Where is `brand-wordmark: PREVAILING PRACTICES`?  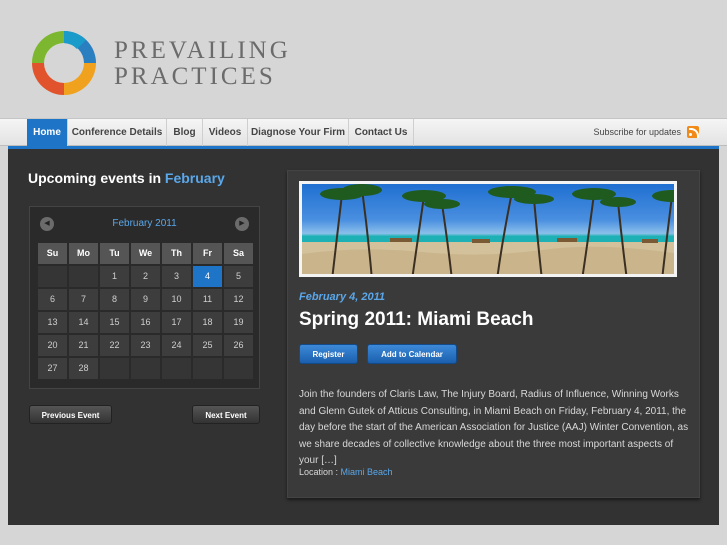 brand-wordmark: PREVAILING PRACTICES is located at coordinates (202, 64).